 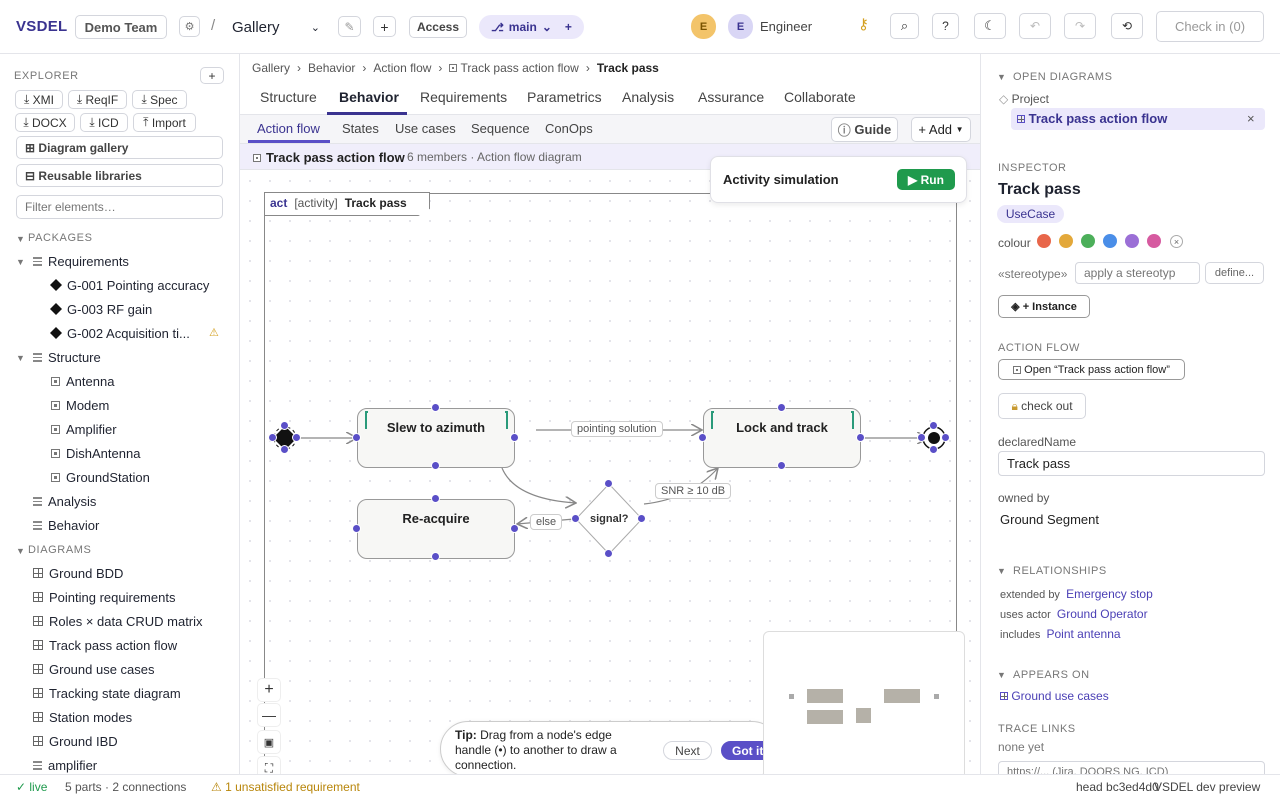 I want to click on tree-item-block: DishAntenna, so click(x=95, y=453).